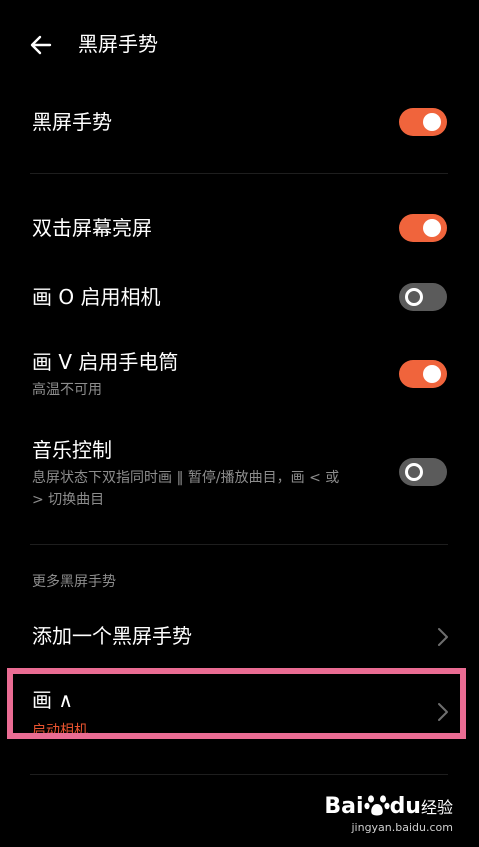  What do you see at coordinates (344, 806) in the screenshot?
I see `watermark-brand: Bai` at bounding box center [344, 806].